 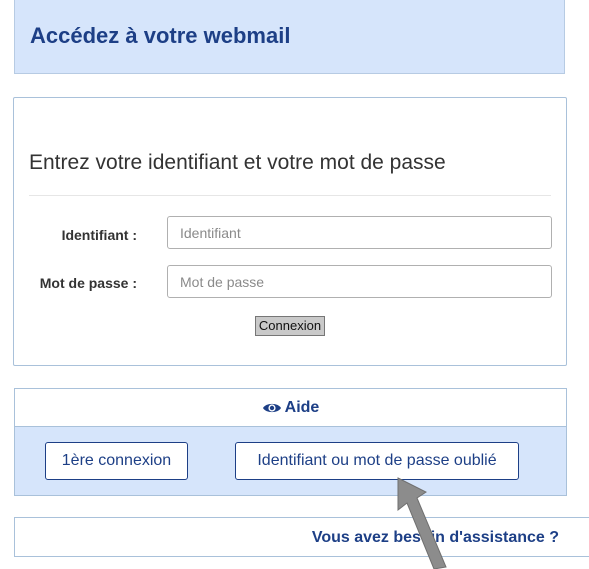 I want to click on forgot-credentials-button: Identifiant ou mot de passe oublié, so click(x=377, y=461).